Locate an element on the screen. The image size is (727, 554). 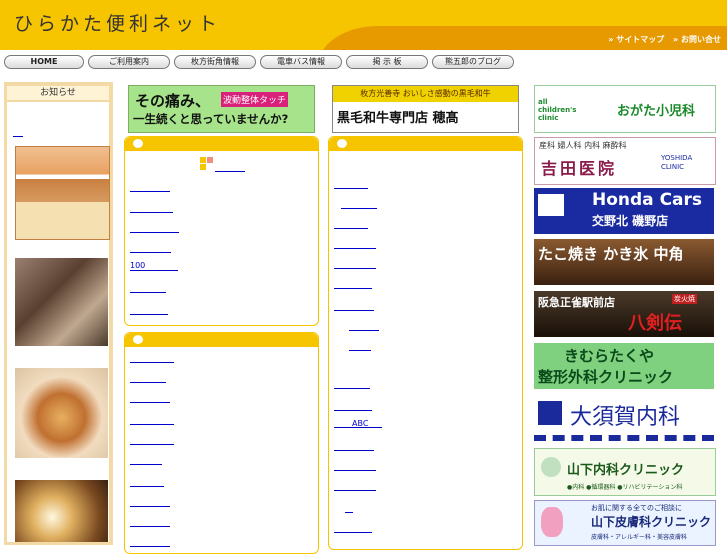
sitemap-link: » サイトマップ is located at coordinates (636, 39).